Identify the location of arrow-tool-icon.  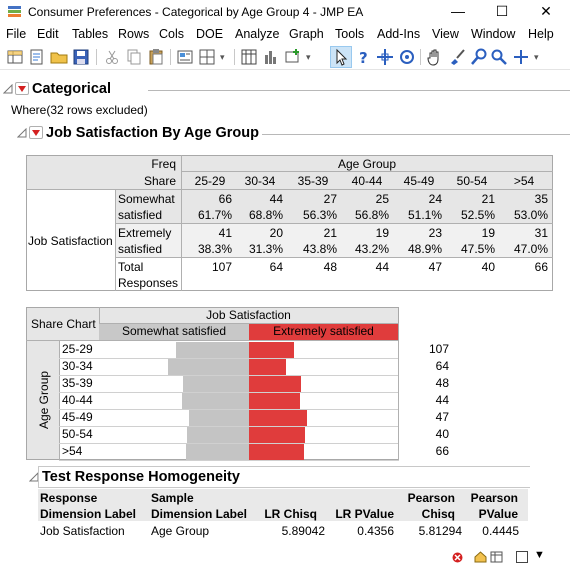
(341, 57).